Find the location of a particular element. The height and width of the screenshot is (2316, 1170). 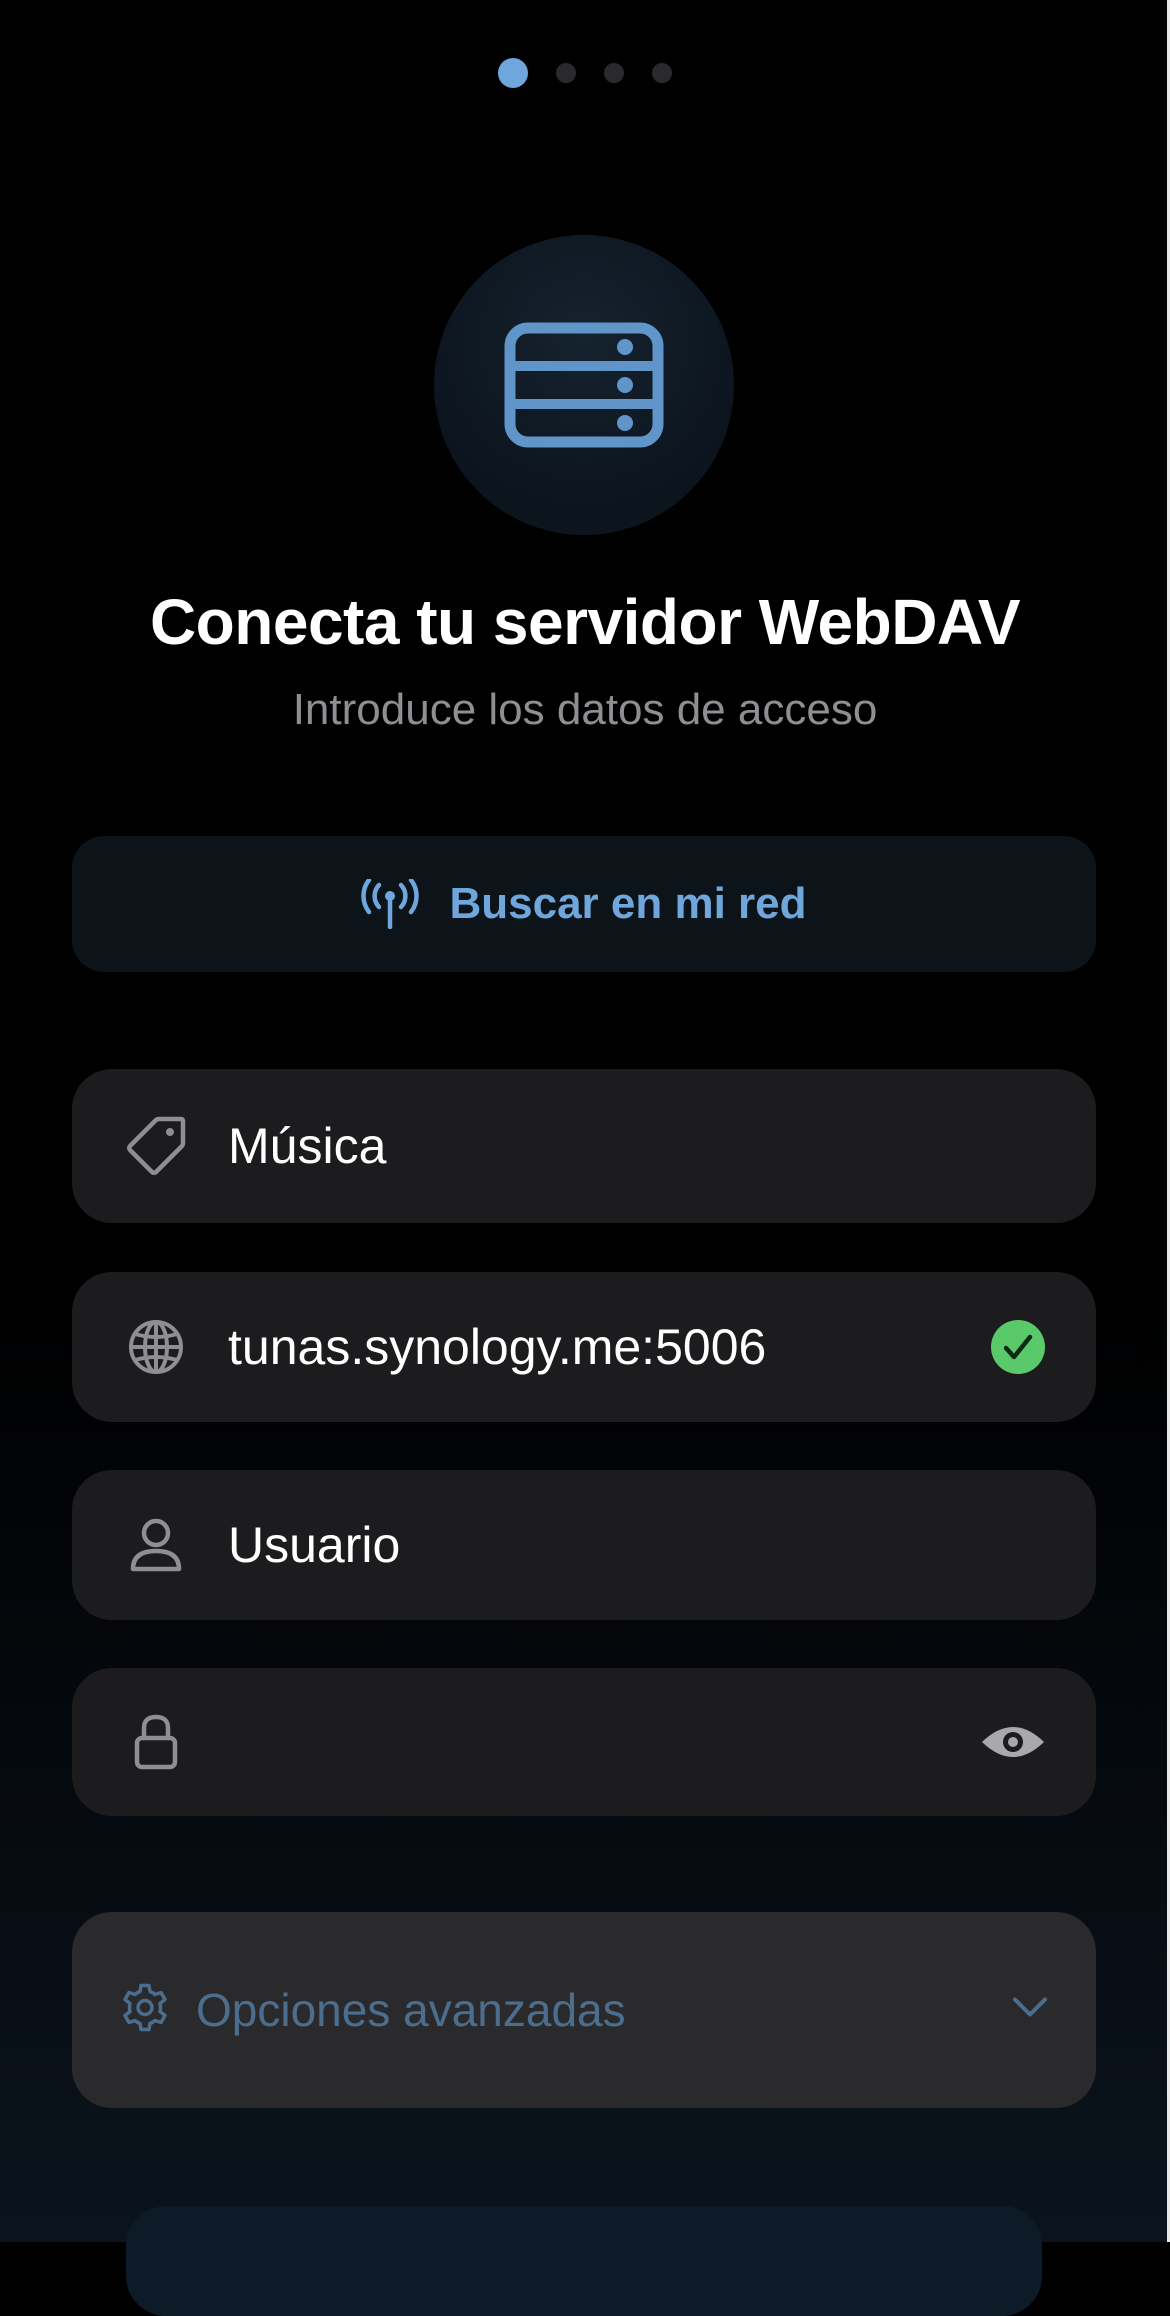

username-input: Usuario is located at coordinates (314, 1545).